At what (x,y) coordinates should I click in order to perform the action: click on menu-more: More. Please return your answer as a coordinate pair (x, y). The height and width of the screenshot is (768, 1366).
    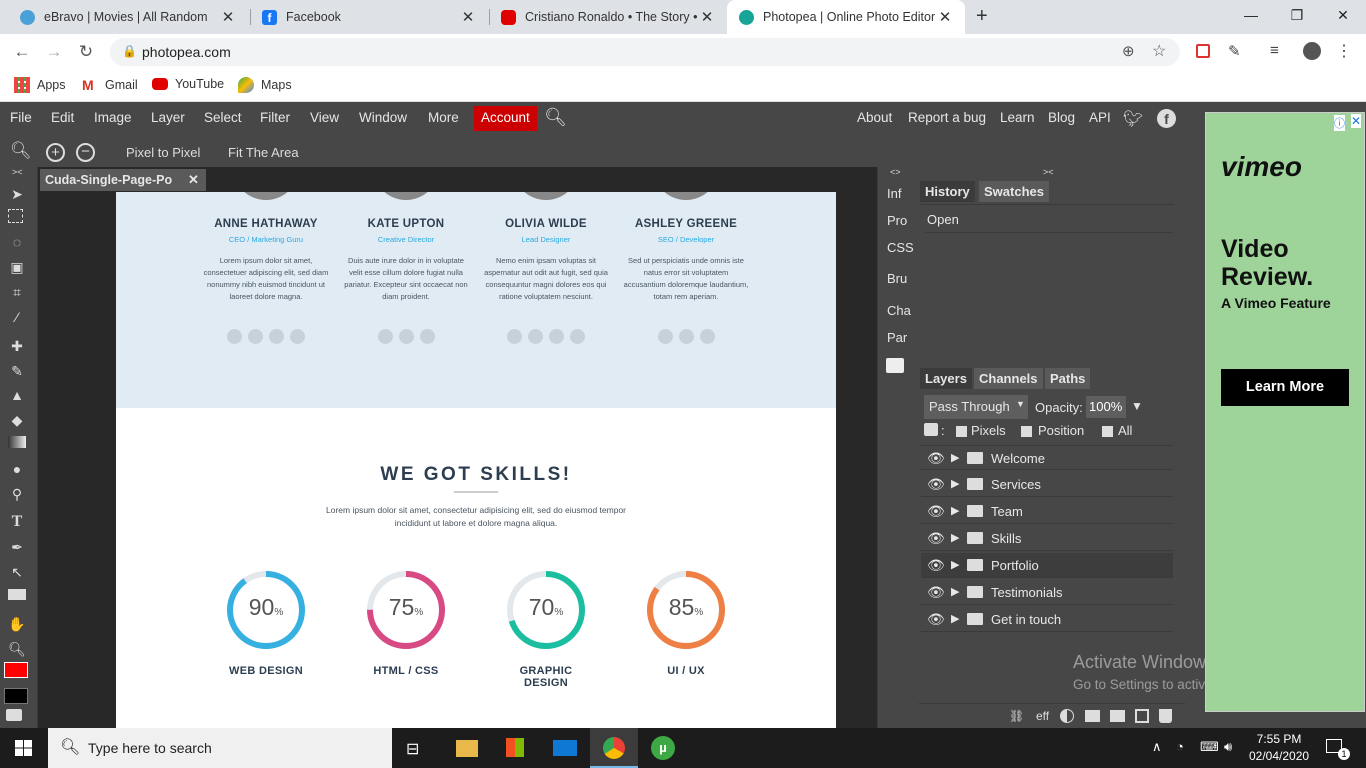
    Looking at the image, I should click on (443, 117).